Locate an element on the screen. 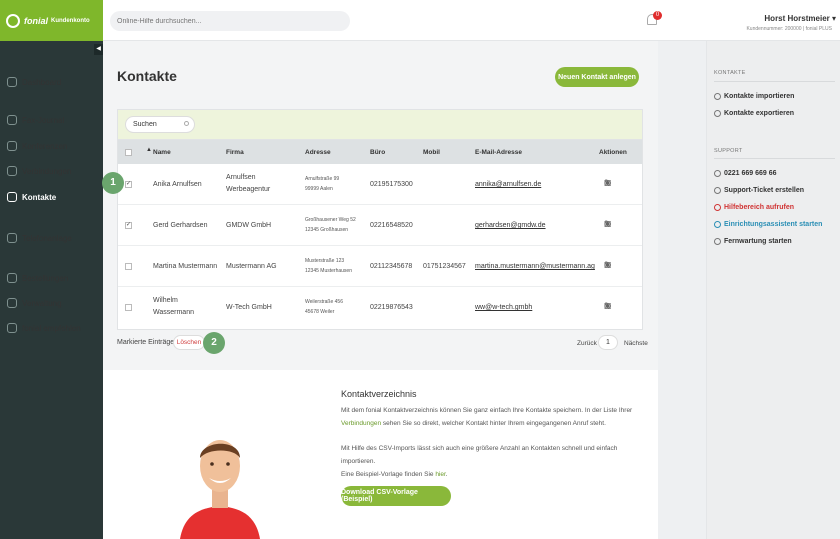 The width and height of the screenshot is (840, 539). setup-wizard-link: Einrichtungsassistent starten is located at coordinates (768, 224).